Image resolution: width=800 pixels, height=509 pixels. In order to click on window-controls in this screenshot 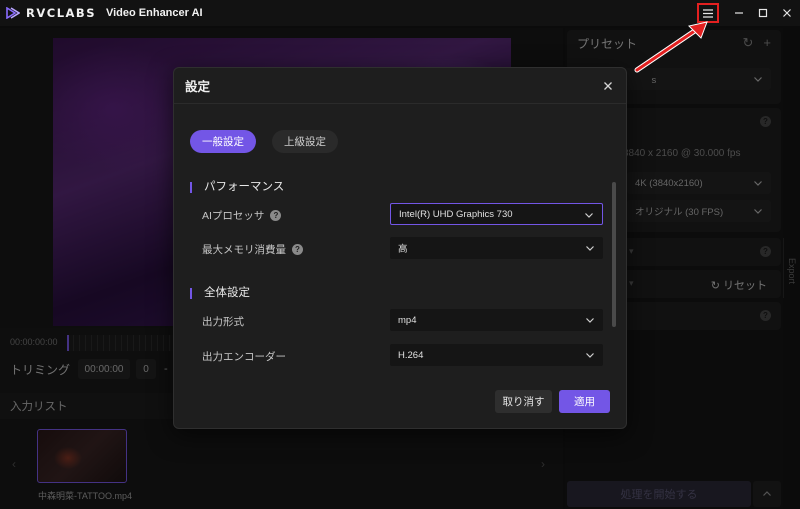, I will do `click(748, 13)`.